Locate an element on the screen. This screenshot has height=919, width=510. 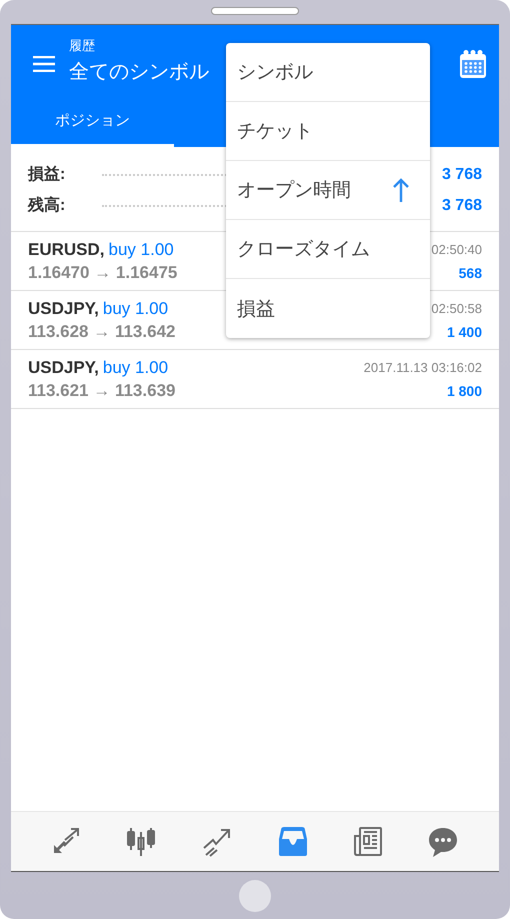
screen-subtitle: 履歴 is located at coordinates (82, 45).